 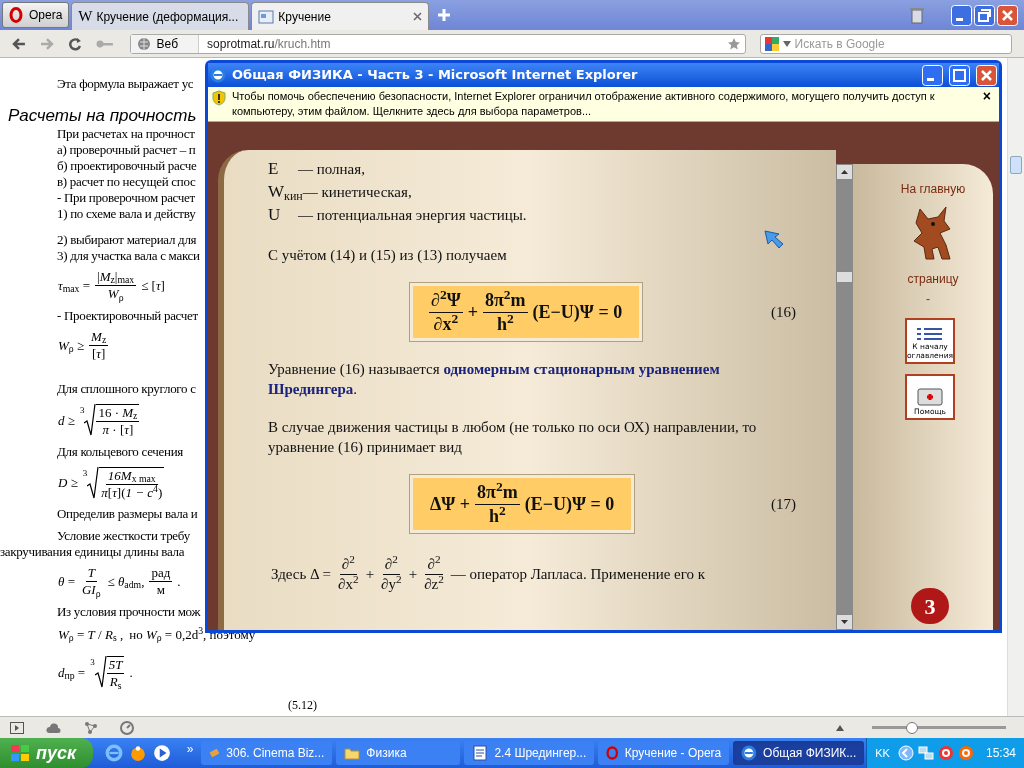 What do you see at coordinates (912, 727) in the screenshot?
I see `zoom-slider-thumb` at bounding box center [912, 727].